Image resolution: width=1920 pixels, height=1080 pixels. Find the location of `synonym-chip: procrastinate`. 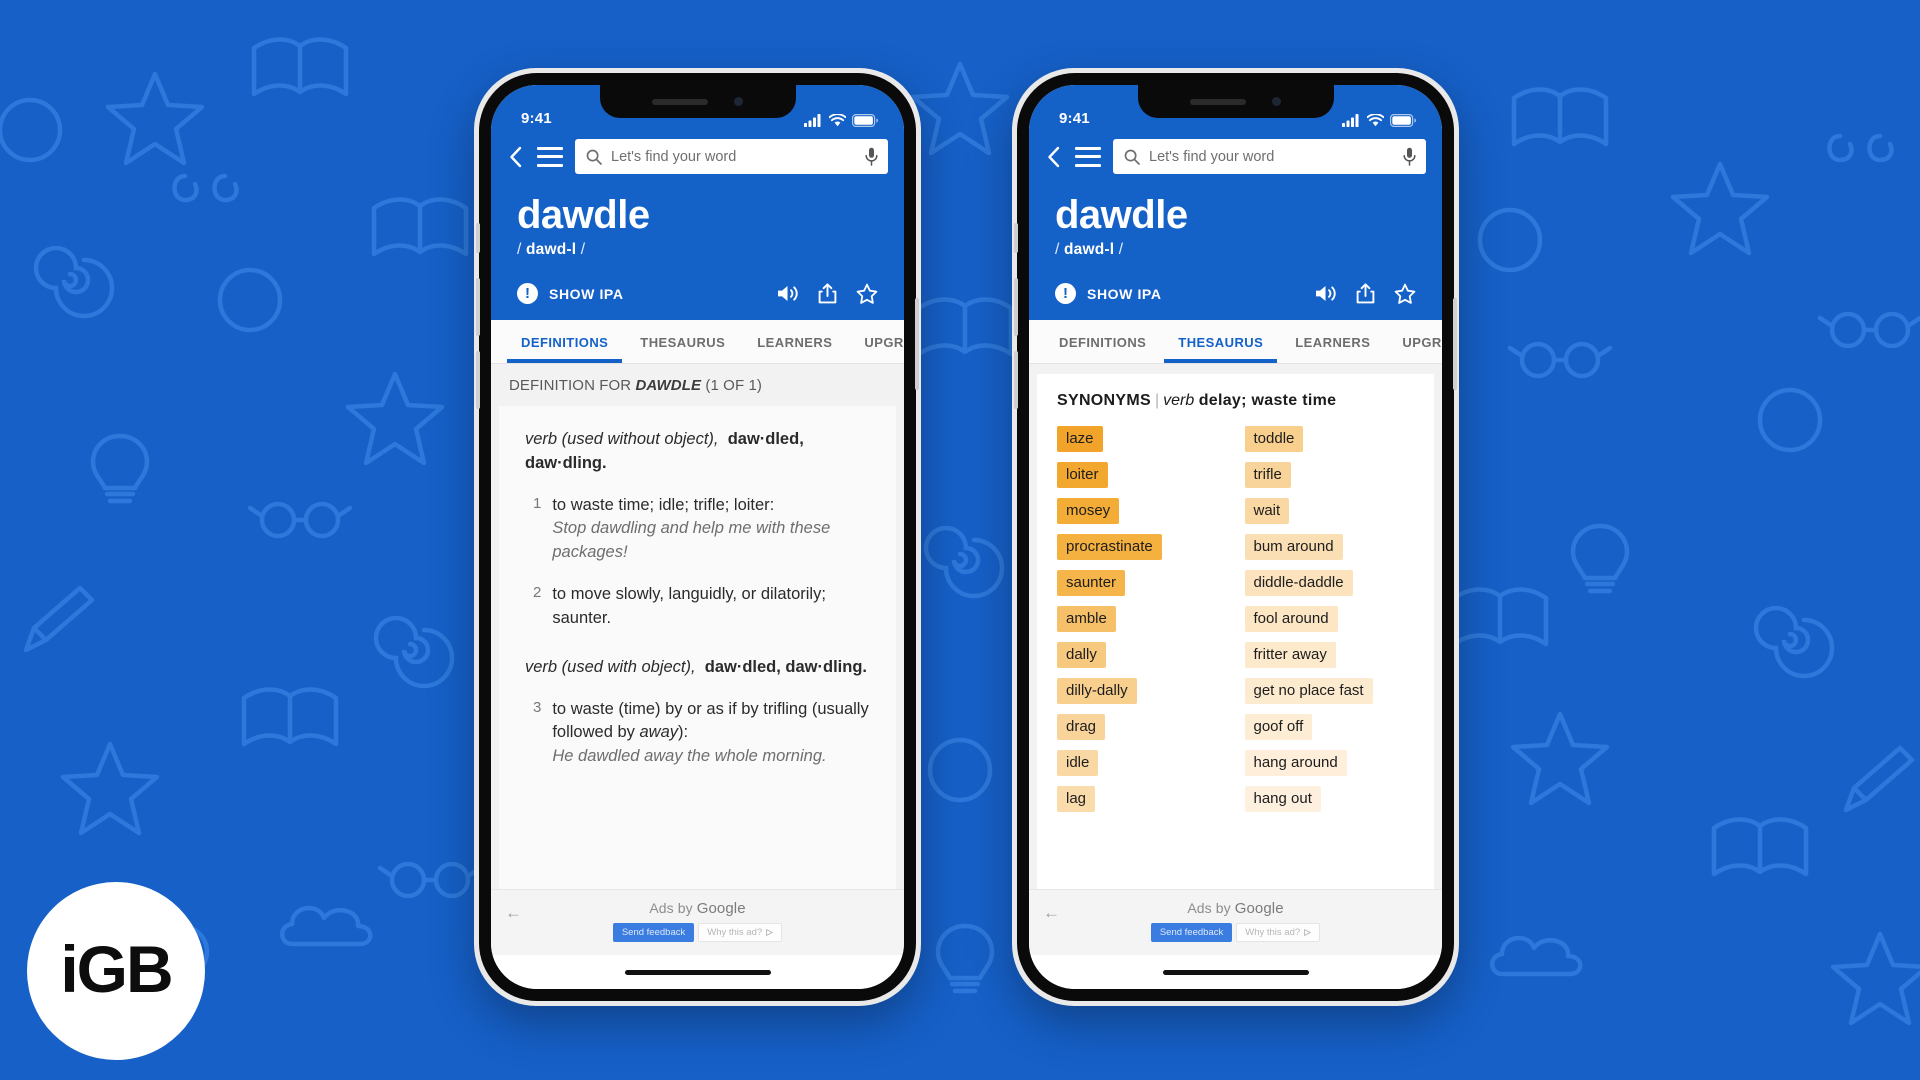

synonym-chip: procrastinate is located at coordinates (1109, 547).